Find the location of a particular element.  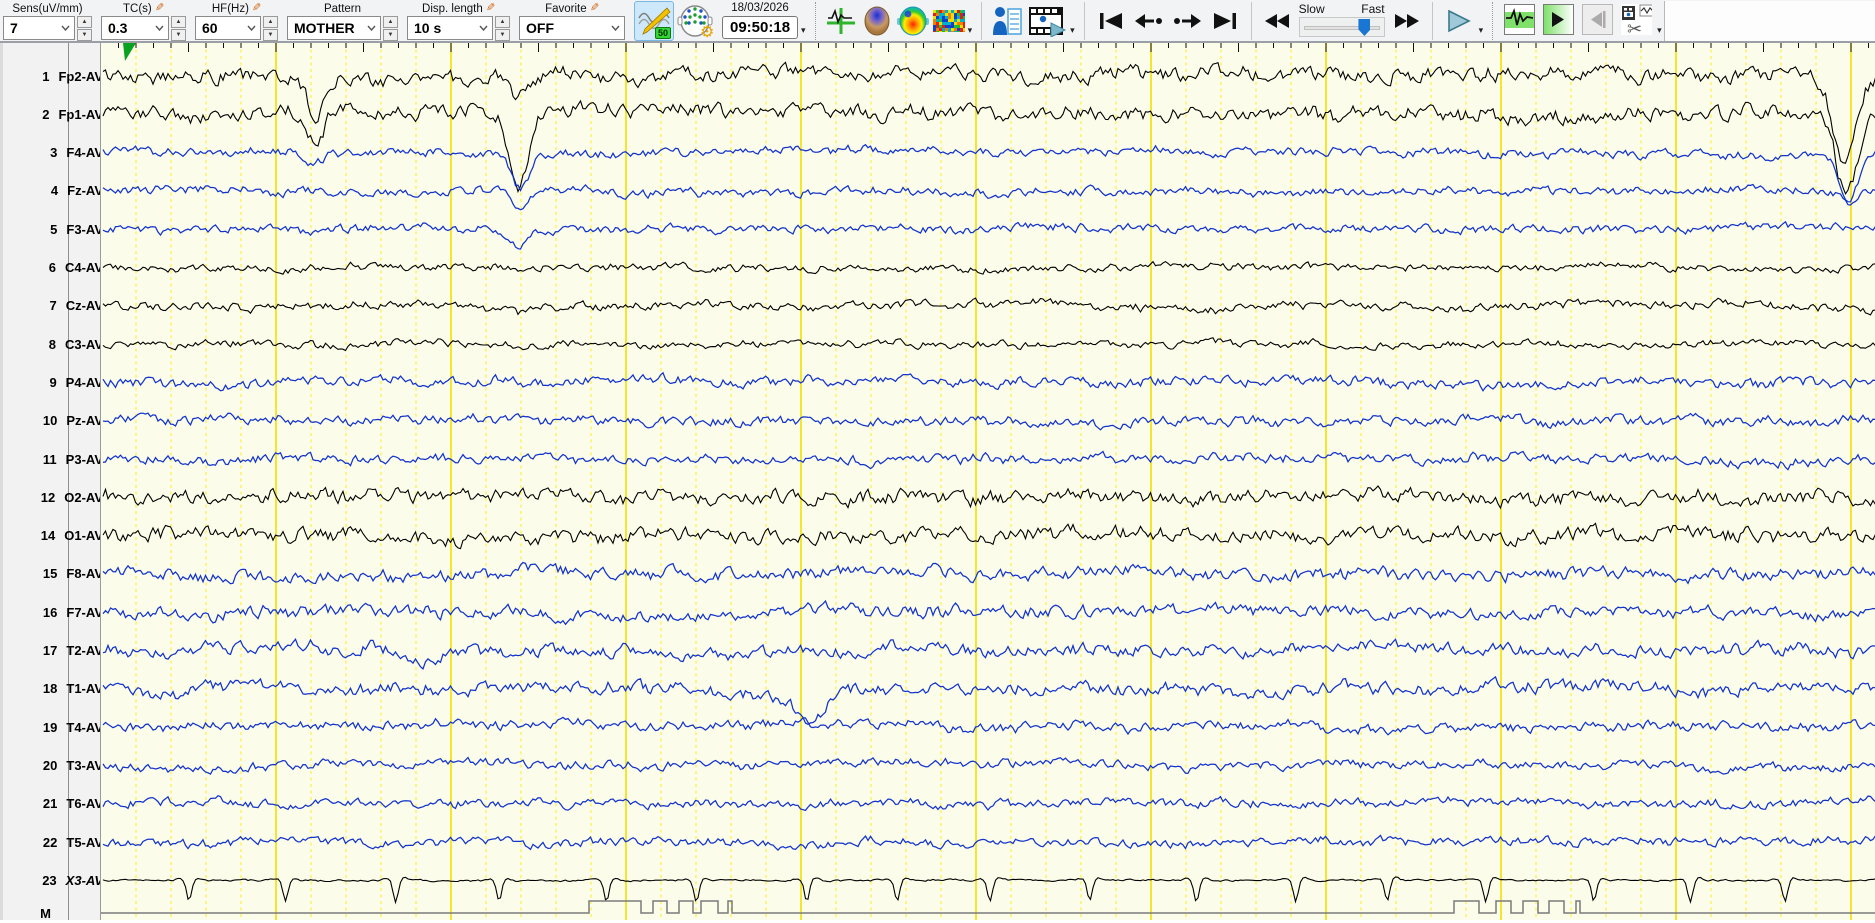

favorite-select: OFF is located at coordinates (572, 28).